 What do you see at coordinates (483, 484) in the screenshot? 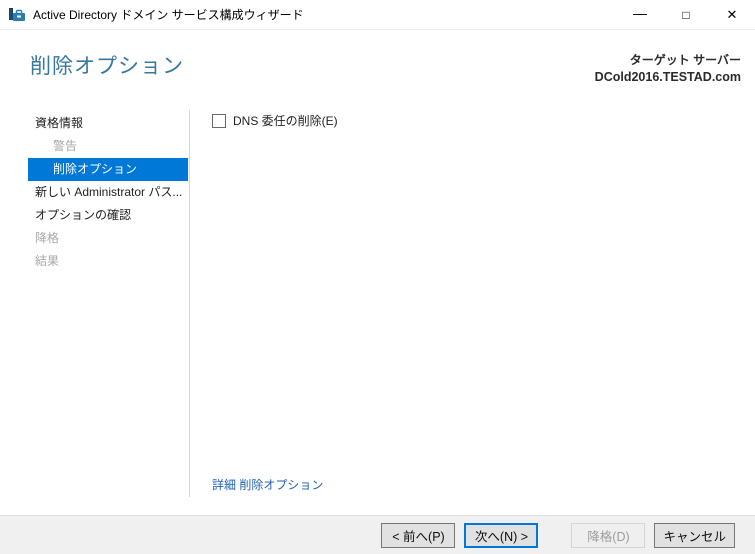
I see `advanced-removal-options-link: 詳細 削除オプション` at bounding box center [483, 484].